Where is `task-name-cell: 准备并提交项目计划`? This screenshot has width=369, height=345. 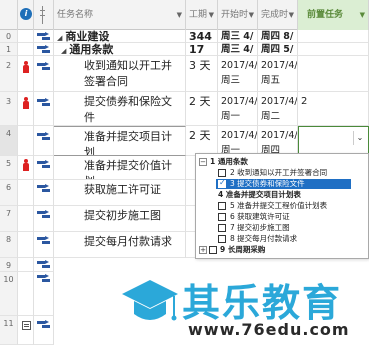
task-name-cell: 准备并提交项目计划 is located at coordinates (120, 141).